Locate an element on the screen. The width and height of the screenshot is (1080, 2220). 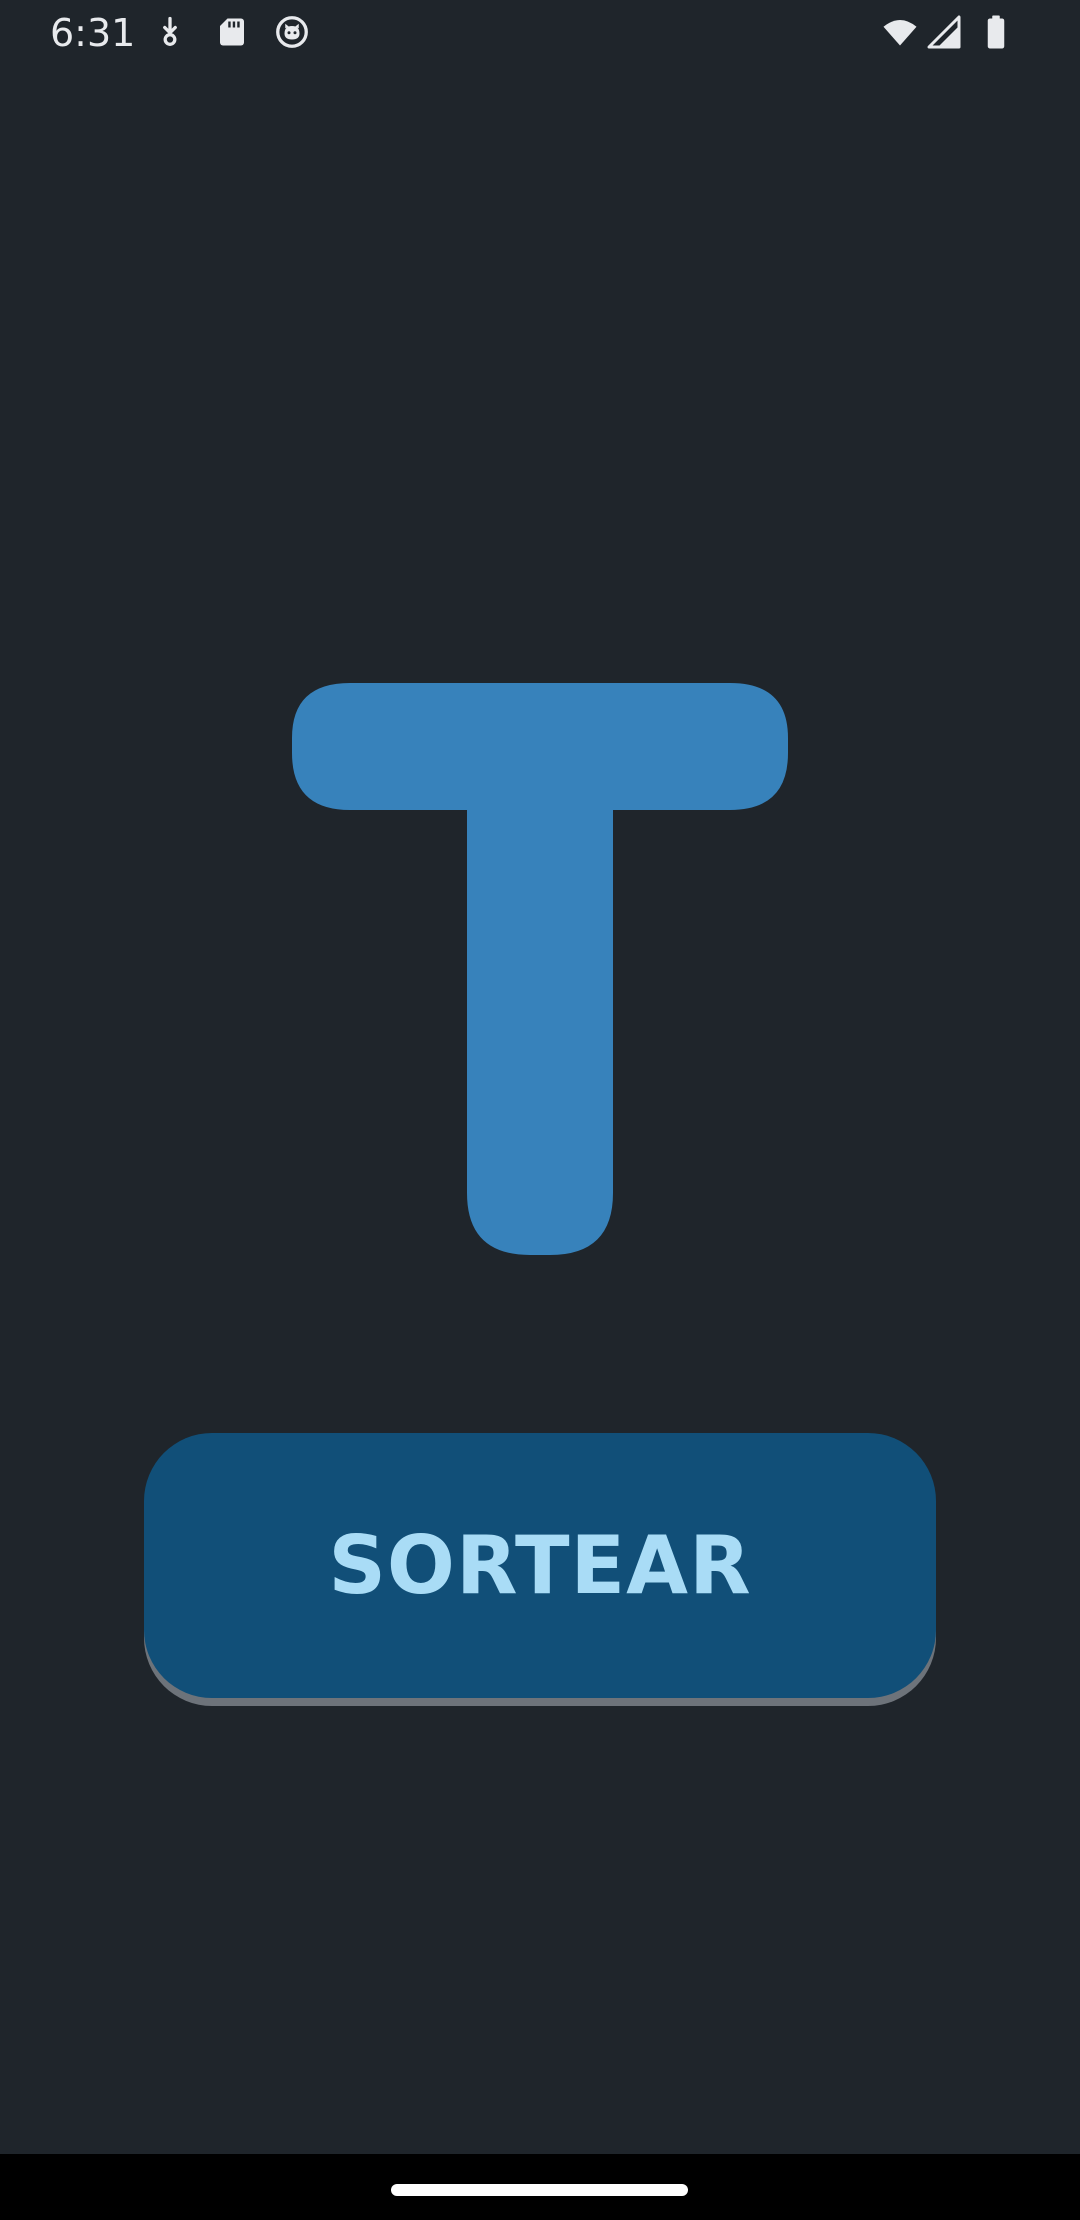
letter-t-glyph is located at coordinates (540, 969).